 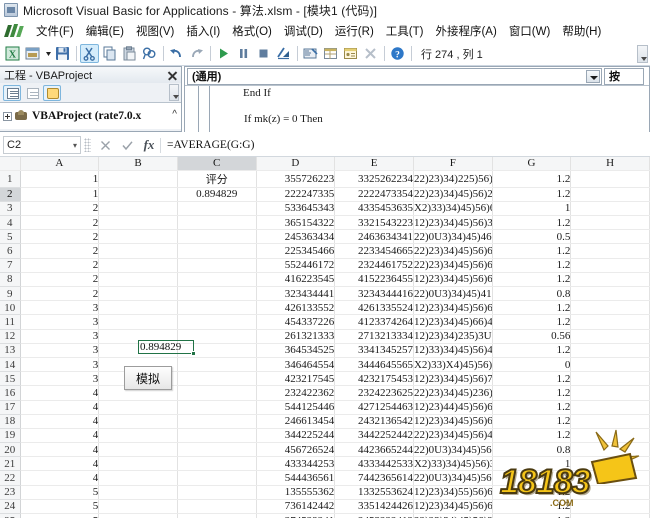 I want to click on row-header: 18, so click(x=10, y=421).